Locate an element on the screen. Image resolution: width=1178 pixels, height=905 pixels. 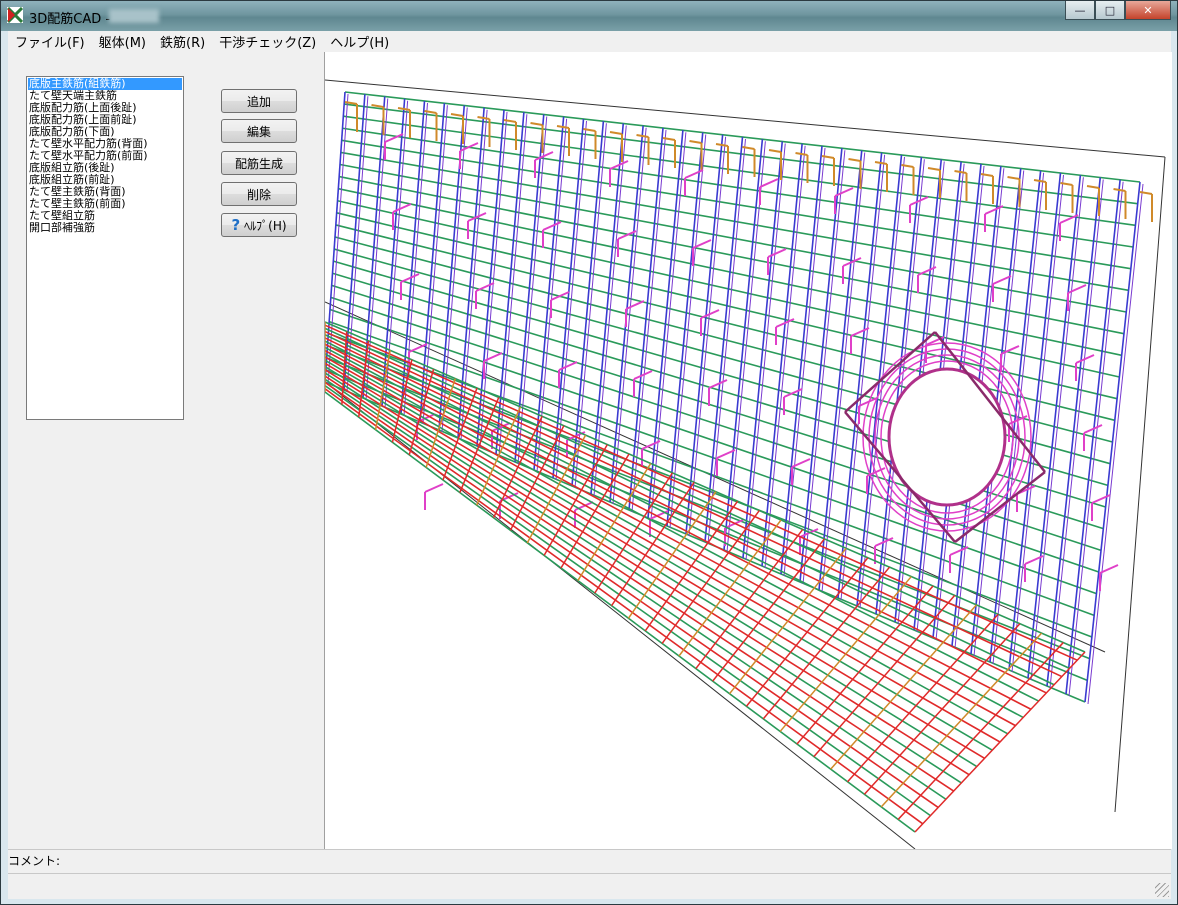
title-redacted is located at coordinates (134, 16).